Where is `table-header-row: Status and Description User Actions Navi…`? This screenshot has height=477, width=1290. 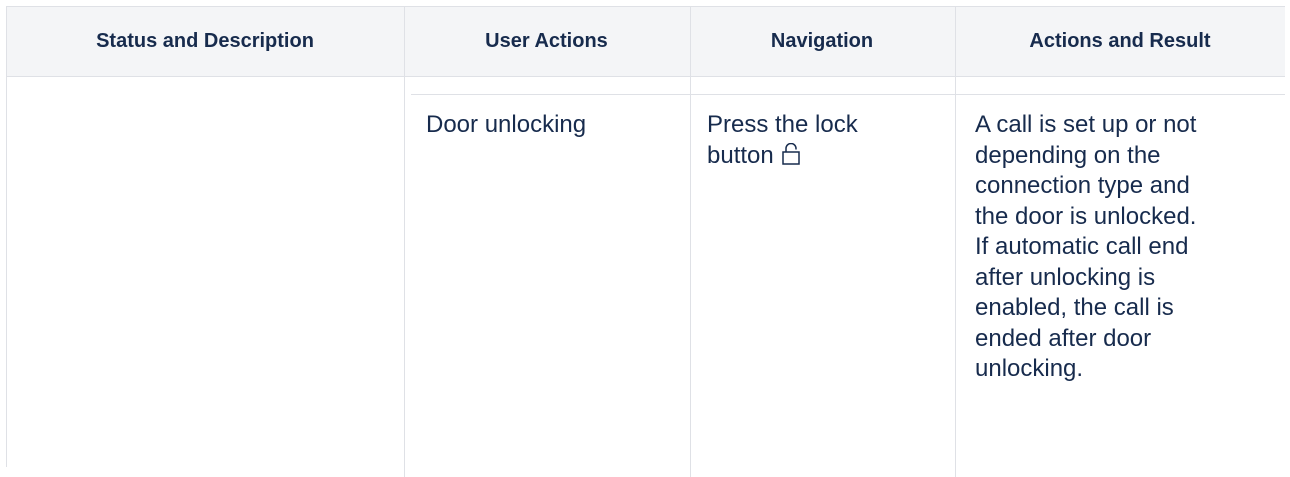
table-header-row: Status and Description User Actions Navi… is located at coordinates (646, 42).